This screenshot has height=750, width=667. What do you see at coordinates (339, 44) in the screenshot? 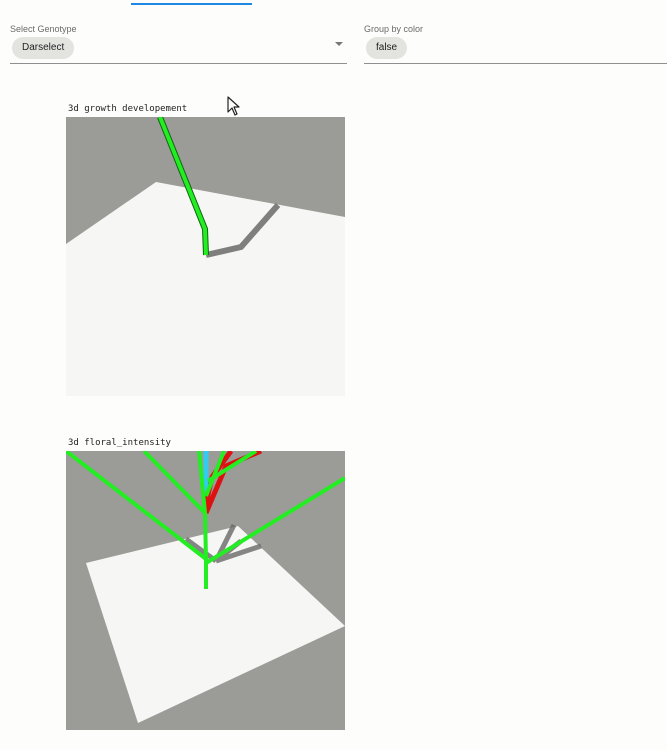
I see `chevron-down-icon` at bounding box center [339, 44].